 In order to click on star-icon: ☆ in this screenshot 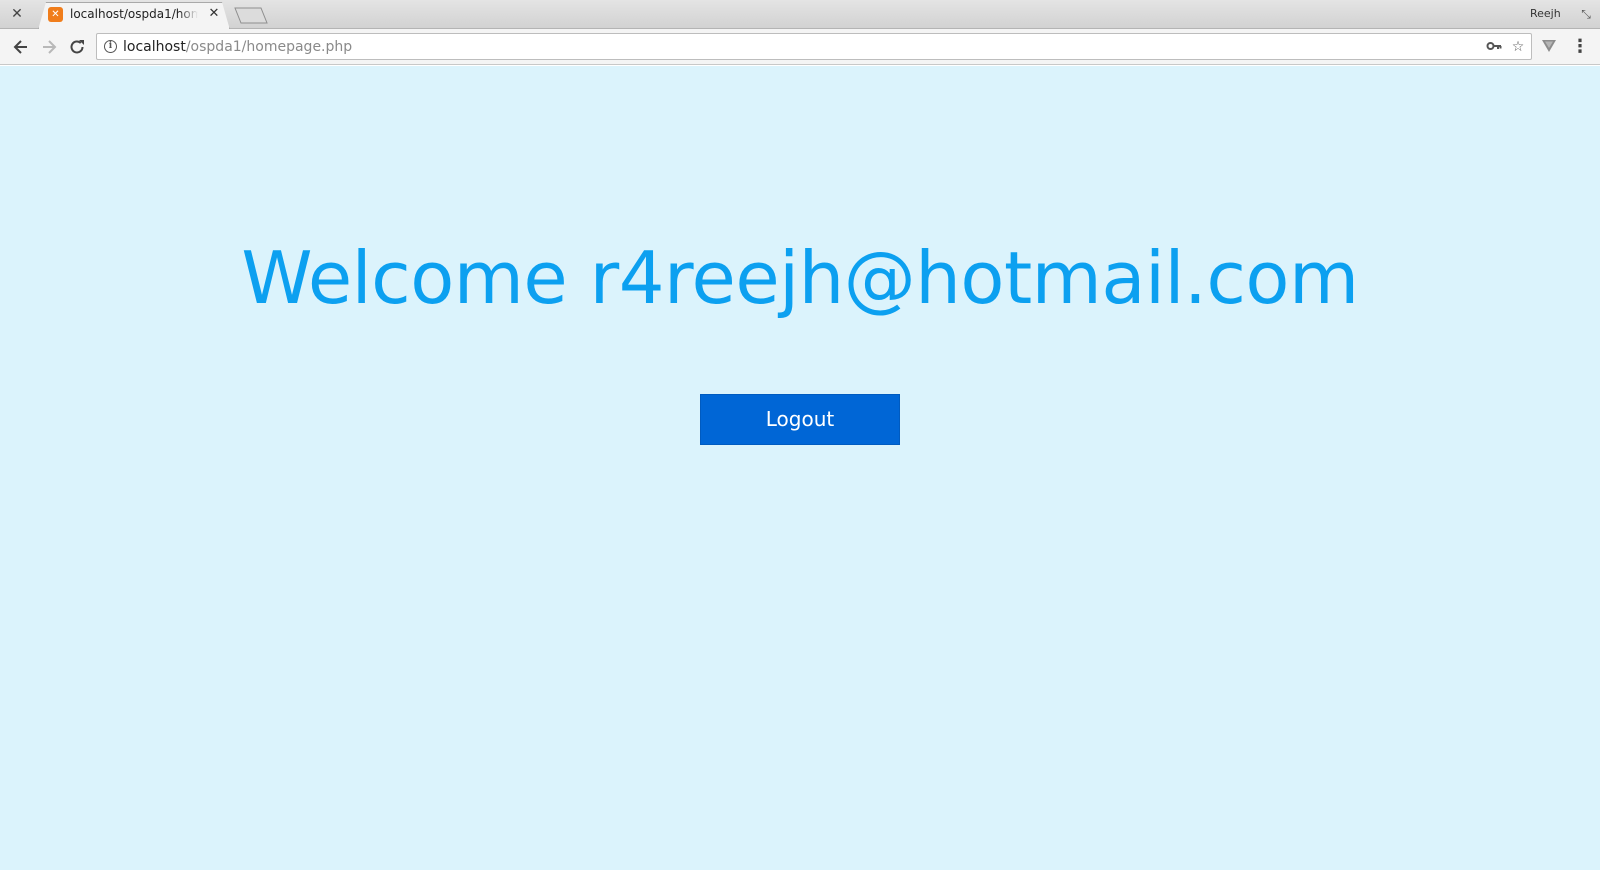, I will do `click(1518, 47)`.